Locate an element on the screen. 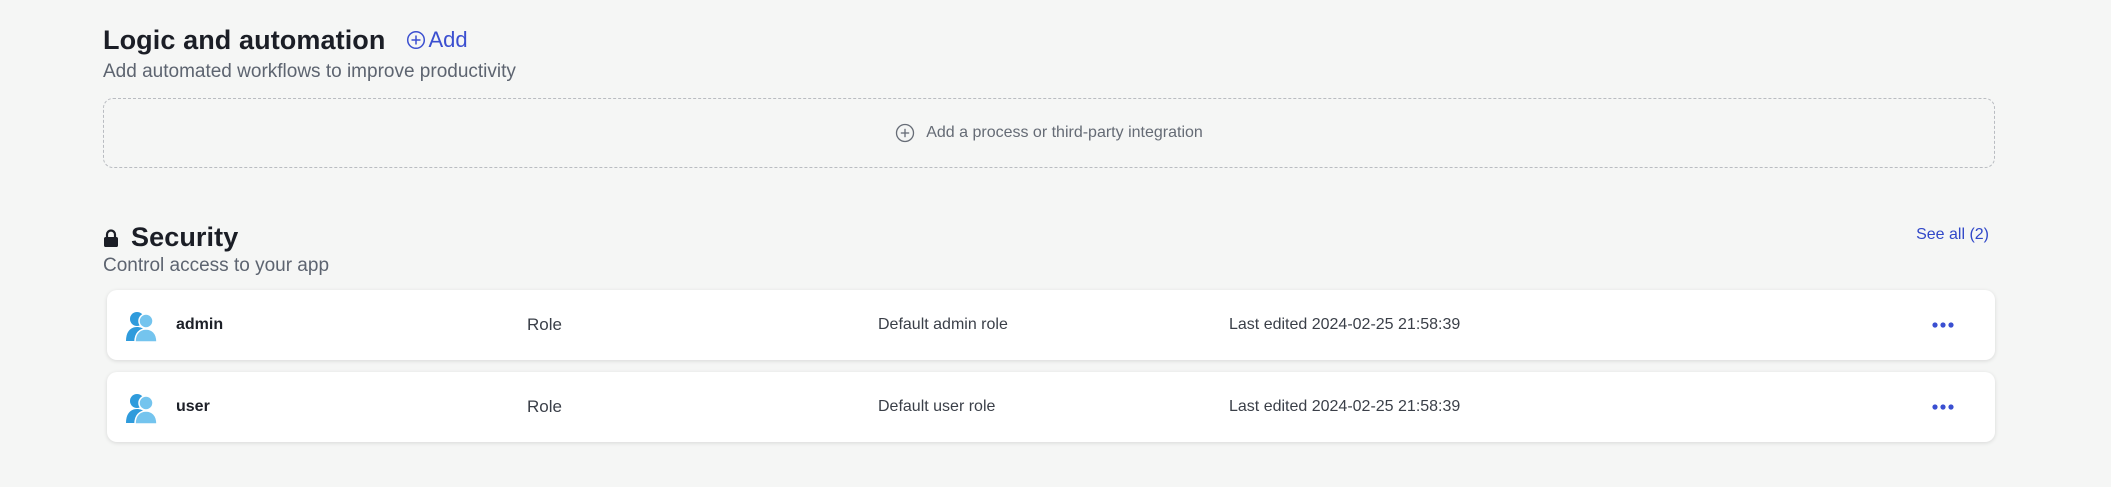 Image resolution: width=2111 pixels, height=487 pixels. logic-title: Logic and automation is located at coordinates (244, 39).